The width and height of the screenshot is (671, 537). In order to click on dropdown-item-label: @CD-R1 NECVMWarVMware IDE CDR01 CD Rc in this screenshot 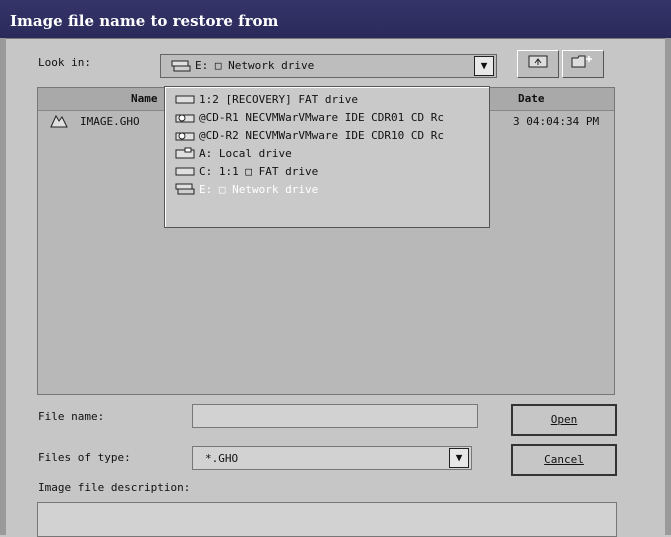, I will do `click(322, 117)`.